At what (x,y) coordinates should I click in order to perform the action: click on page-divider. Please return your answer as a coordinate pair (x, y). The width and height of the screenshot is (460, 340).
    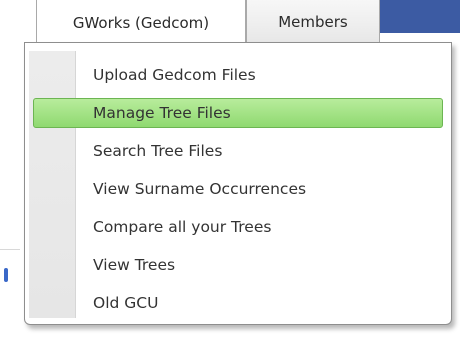
    Looking at the image, I should click on (10, 249).